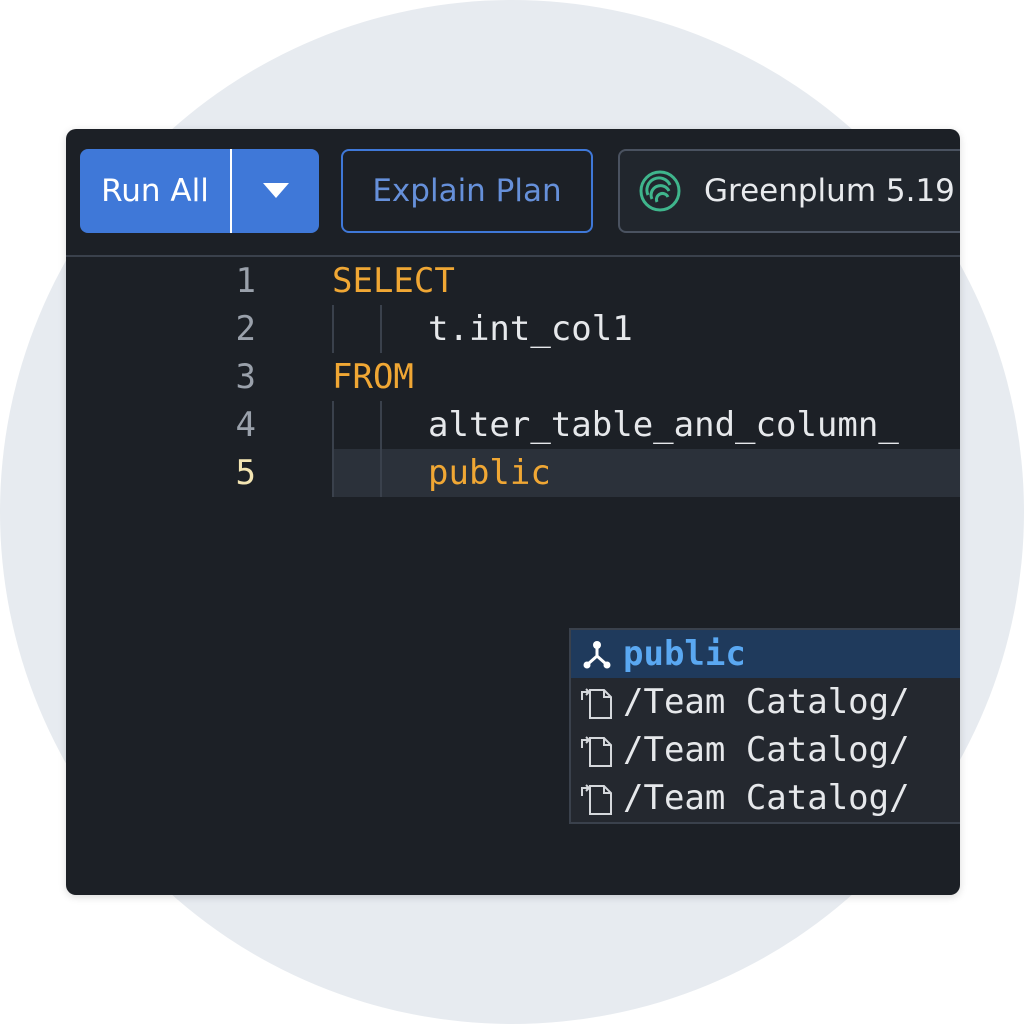 Image resolution: width=1024 pixels, height=1024 pixels. Describe the element at coordinates (765, 654) in the screenshot. I see `autocomplete-item: public` at that location.